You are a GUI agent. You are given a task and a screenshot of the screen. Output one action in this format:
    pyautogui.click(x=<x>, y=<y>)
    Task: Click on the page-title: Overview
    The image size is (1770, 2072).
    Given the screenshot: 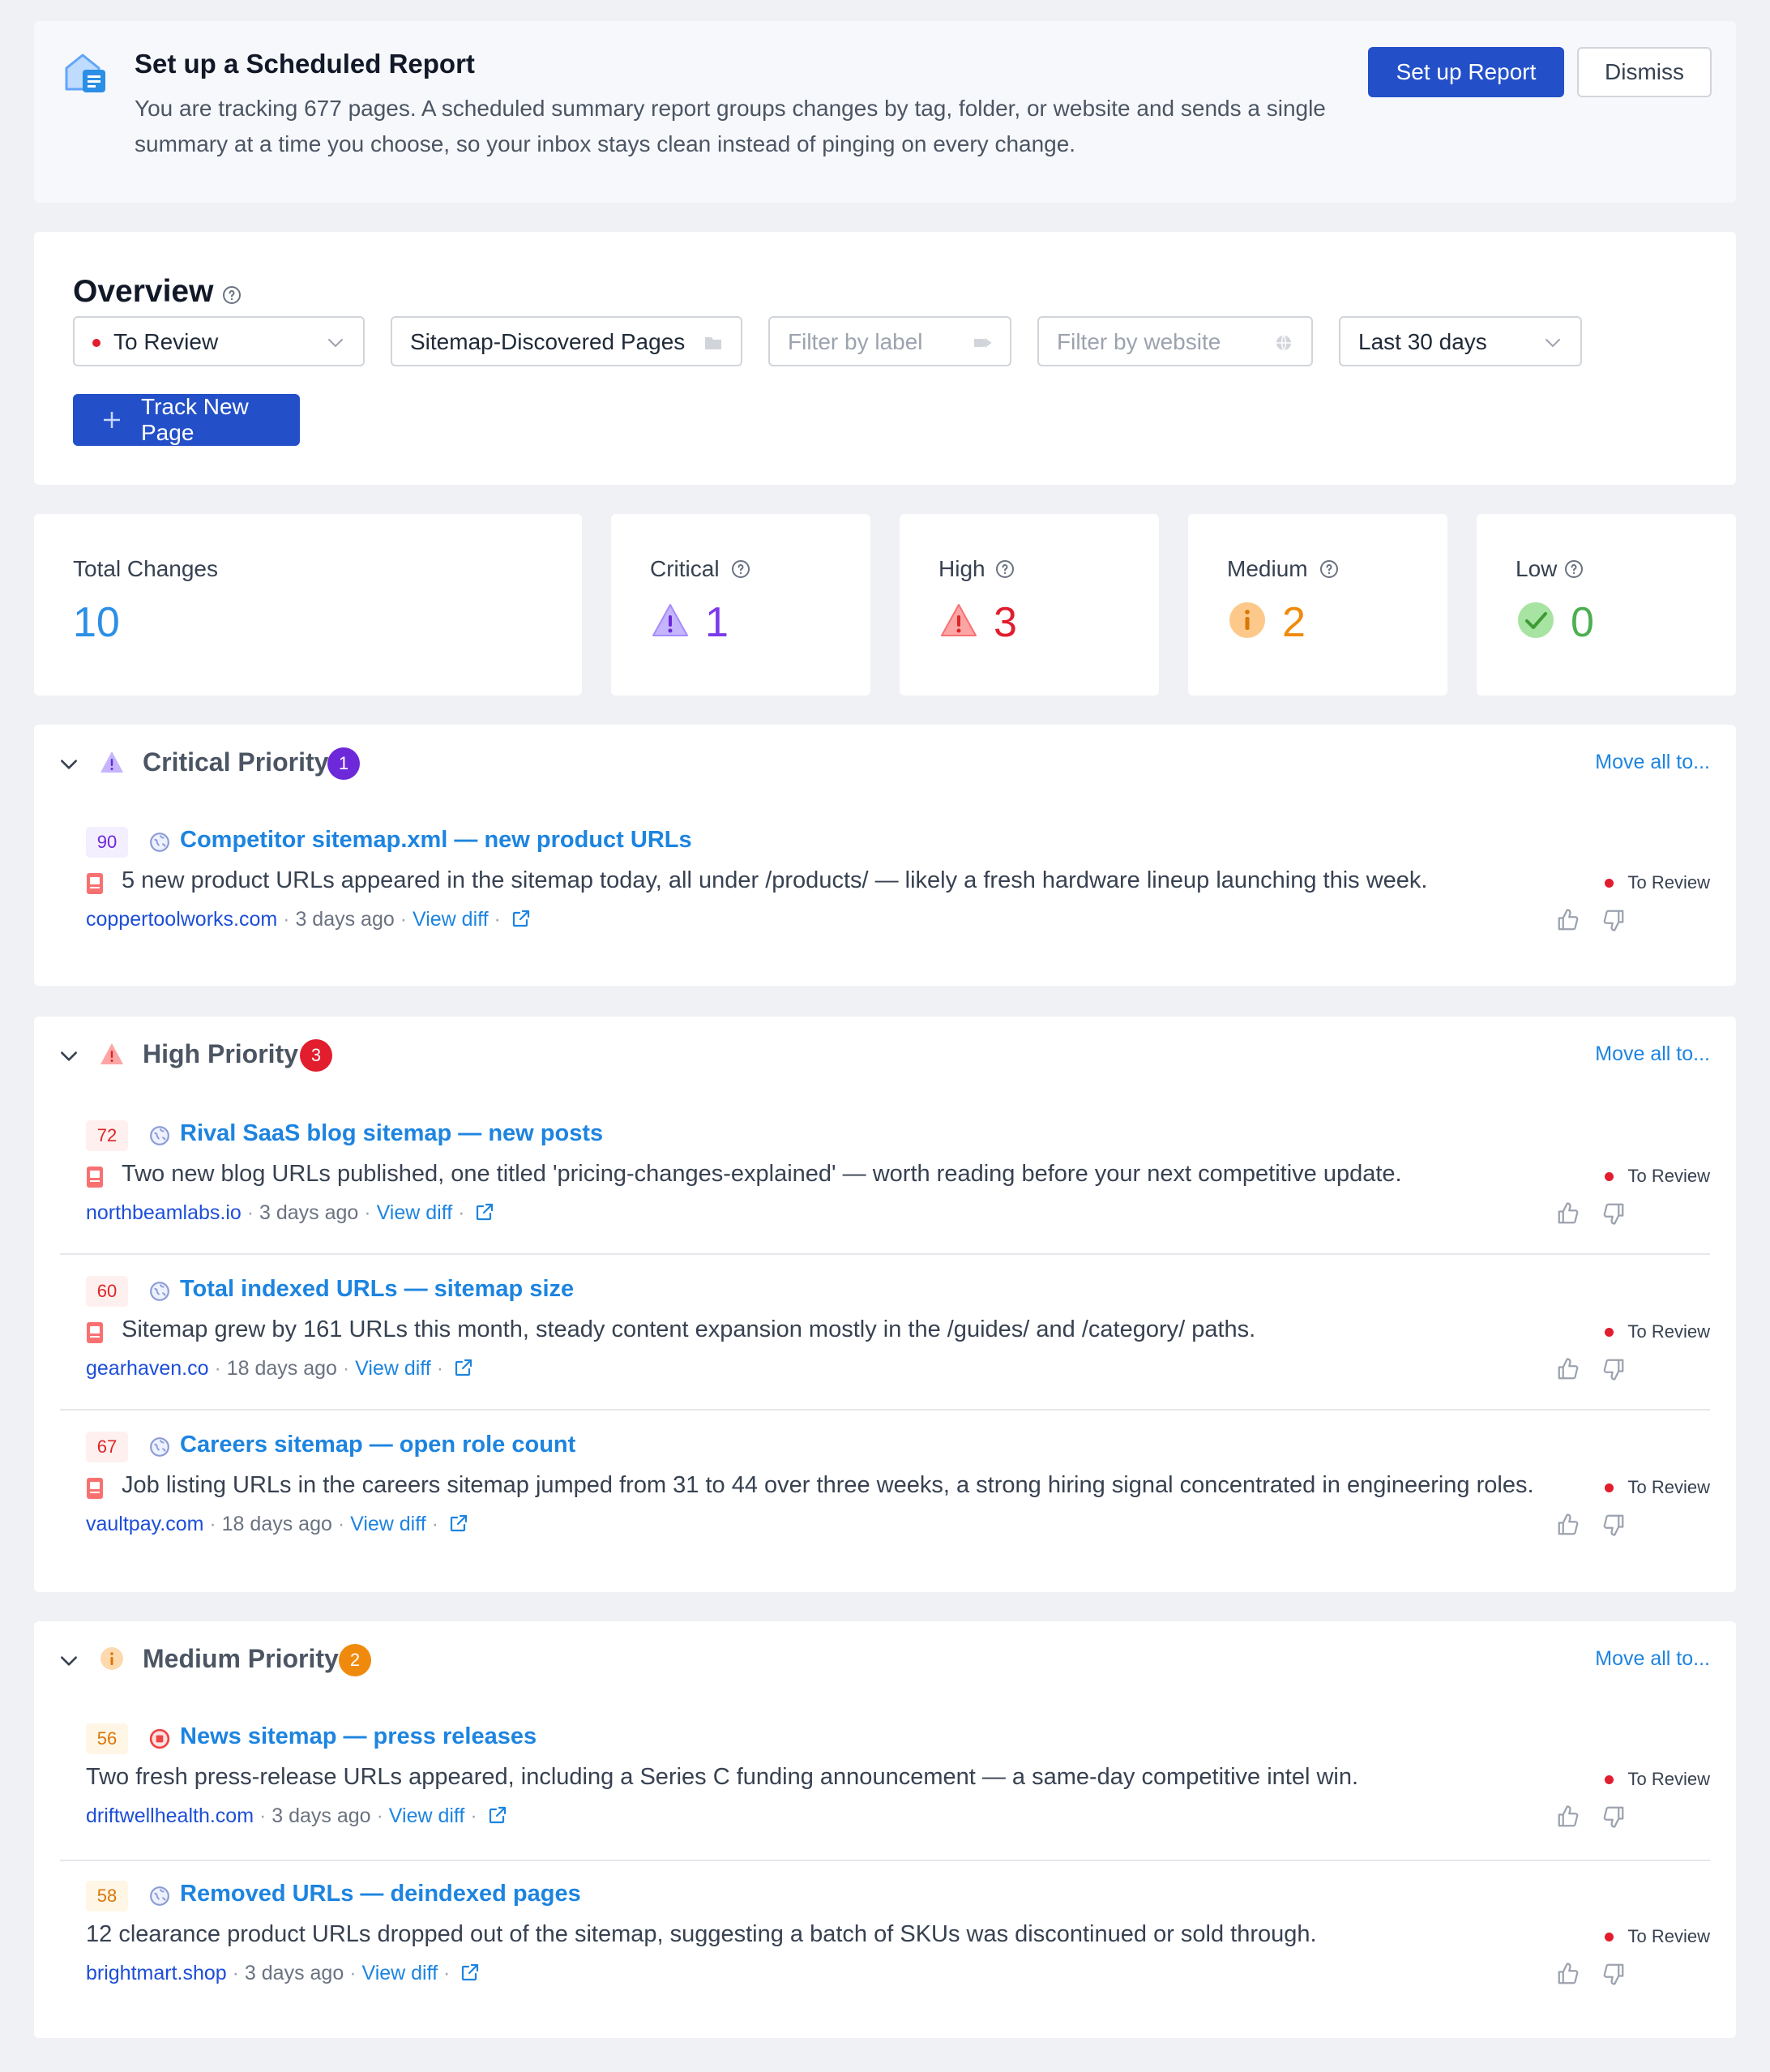 What is the action you would take?
    pyautogui.click(x=143, y=292)
    